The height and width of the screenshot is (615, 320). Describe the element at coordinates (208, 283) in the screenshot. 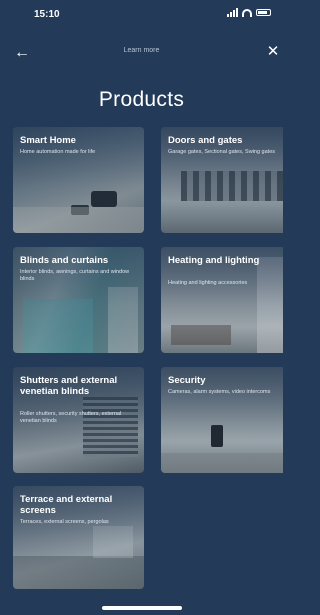

I see `card-description: Heating and lighting accessories` at that location.